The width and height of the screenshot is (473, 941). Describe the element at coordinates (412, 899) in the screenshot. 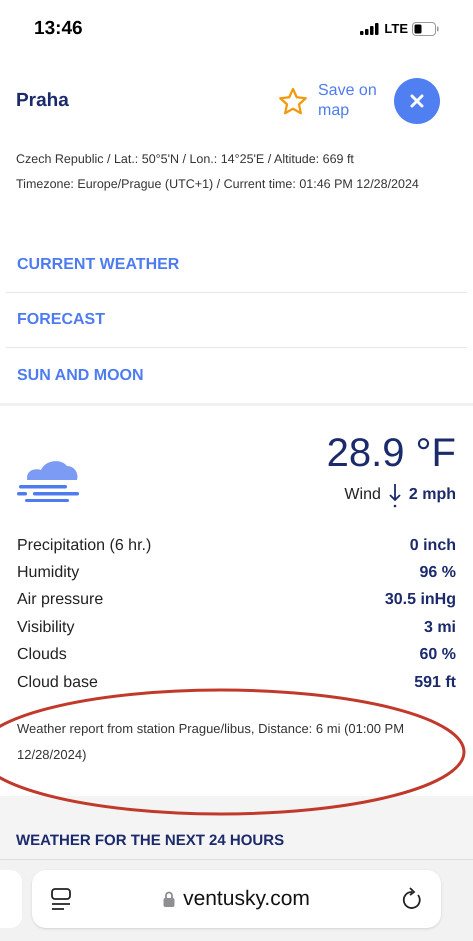

I see `reload-icon` at that location.